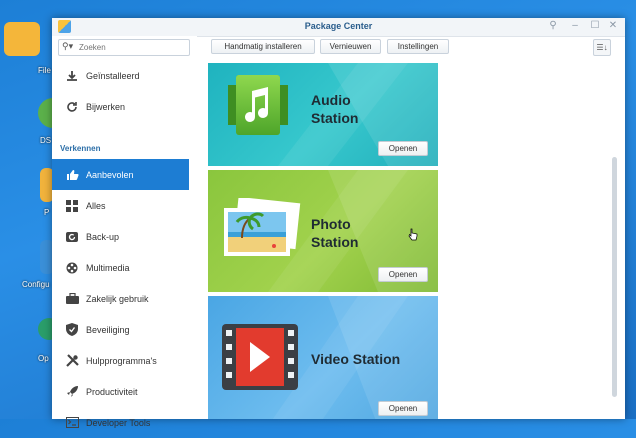 Image resolution: width=636 pixels, height=438 pixels. Describe the element at coordinates (260, 357) in the screenshot. I see `play-icon` at that location.